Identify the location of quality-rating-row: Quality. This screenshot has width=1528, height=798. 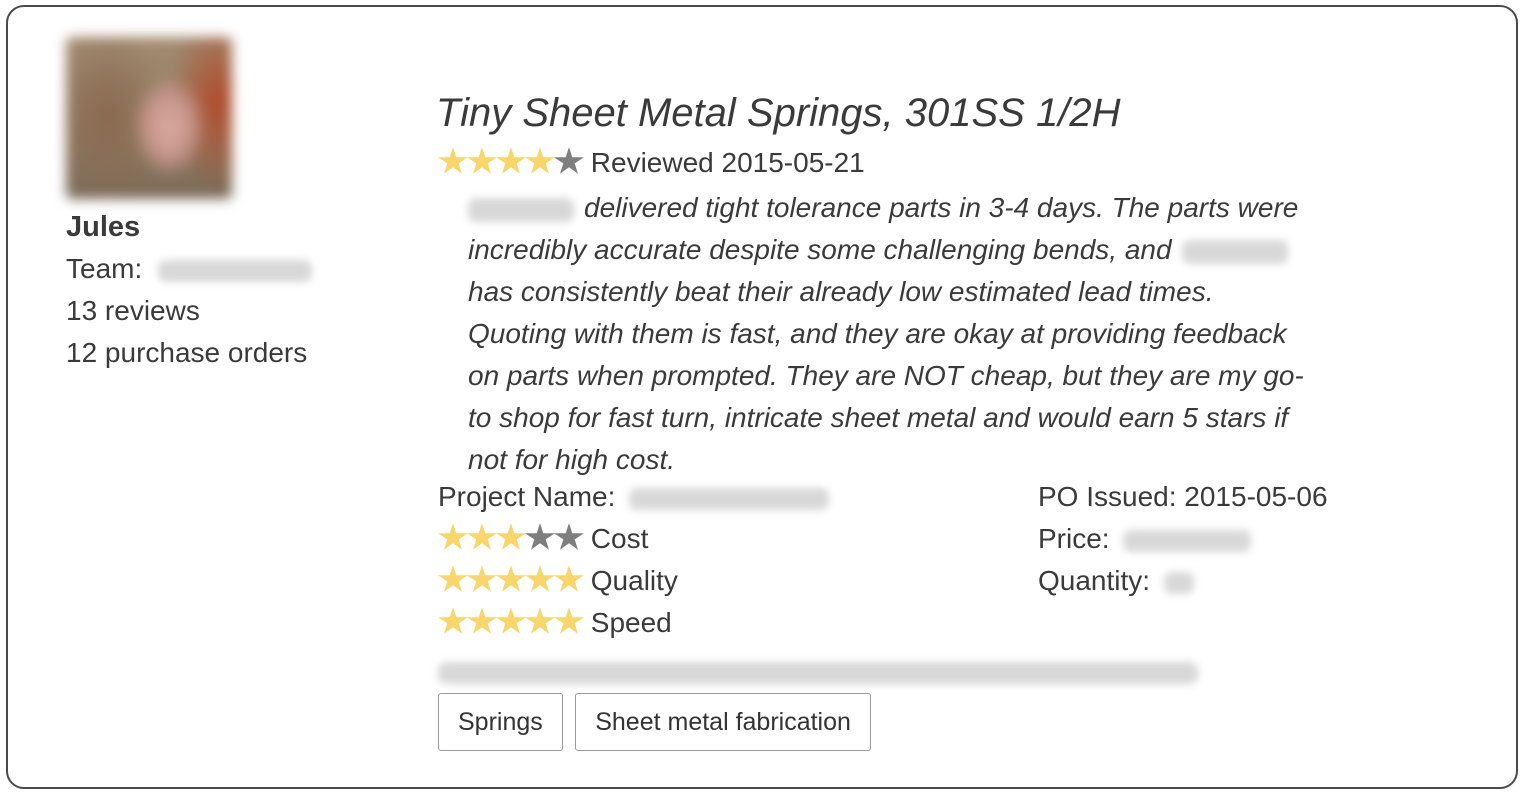
(558, 582).